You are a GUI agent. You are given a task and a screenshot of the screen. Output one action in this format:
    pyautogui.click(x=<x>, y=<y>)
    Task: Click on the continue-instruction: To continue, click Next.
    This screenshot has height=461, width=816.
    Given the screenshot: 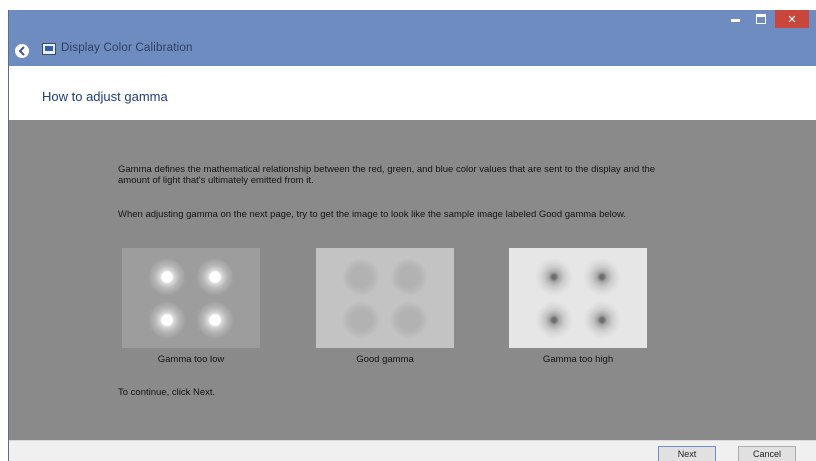 What is the action you would take?
    pyautogui.click(x=167, y=392)
    